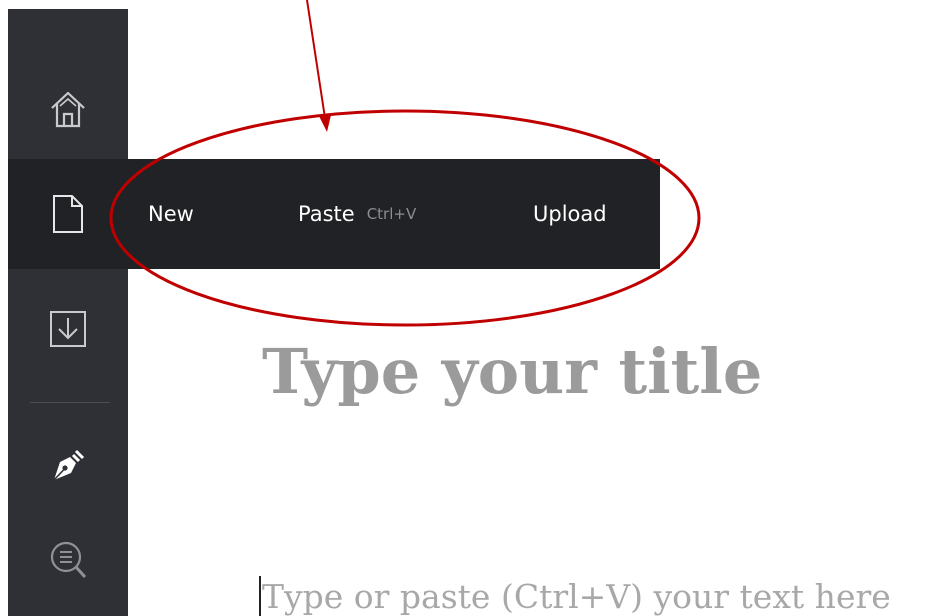 The width and height of the screenshot is (940, 616). I want to click on sidebar-item-pen, so click(68, 464).